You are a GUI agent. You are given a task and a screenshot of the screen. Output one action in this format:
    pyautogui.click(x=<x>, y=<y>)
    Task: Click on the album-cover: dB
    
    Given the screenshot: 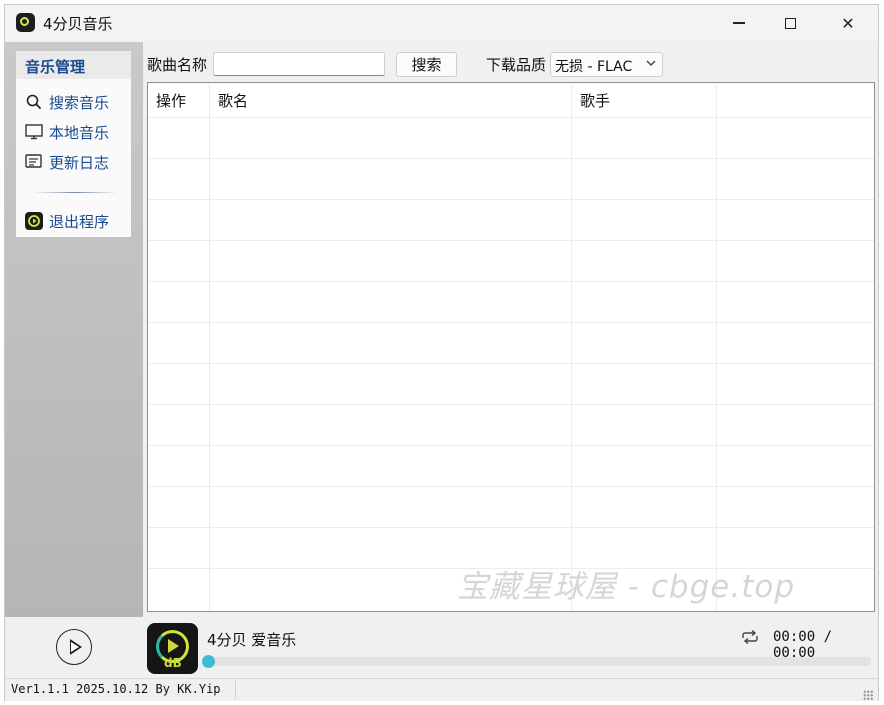 What is the action you would take?
    pyautogui.click(x=172, y=648)
    